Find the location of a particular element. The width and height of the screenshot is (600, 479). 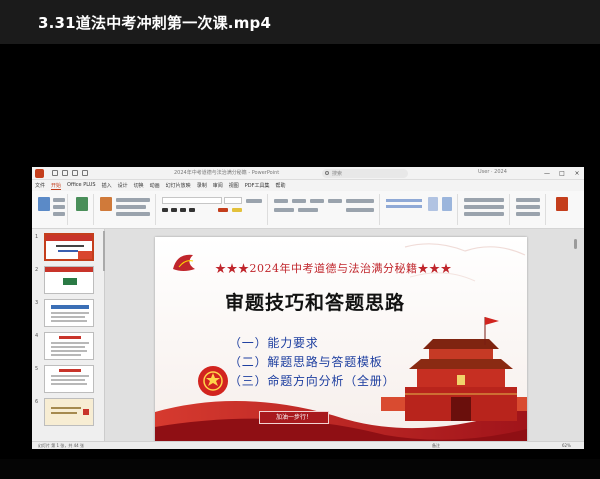

close-button: × is located at coordinates (577, 173).